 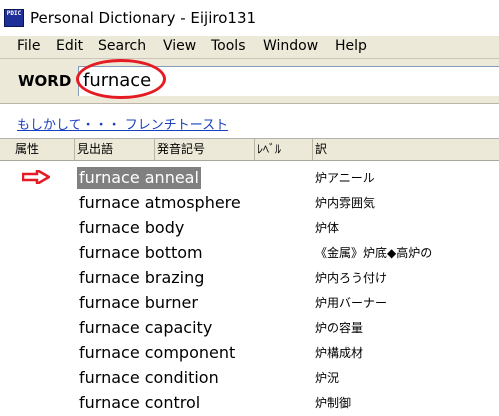 I want to click on entry-translation: 炉アニール, so click(x=345, y=178).